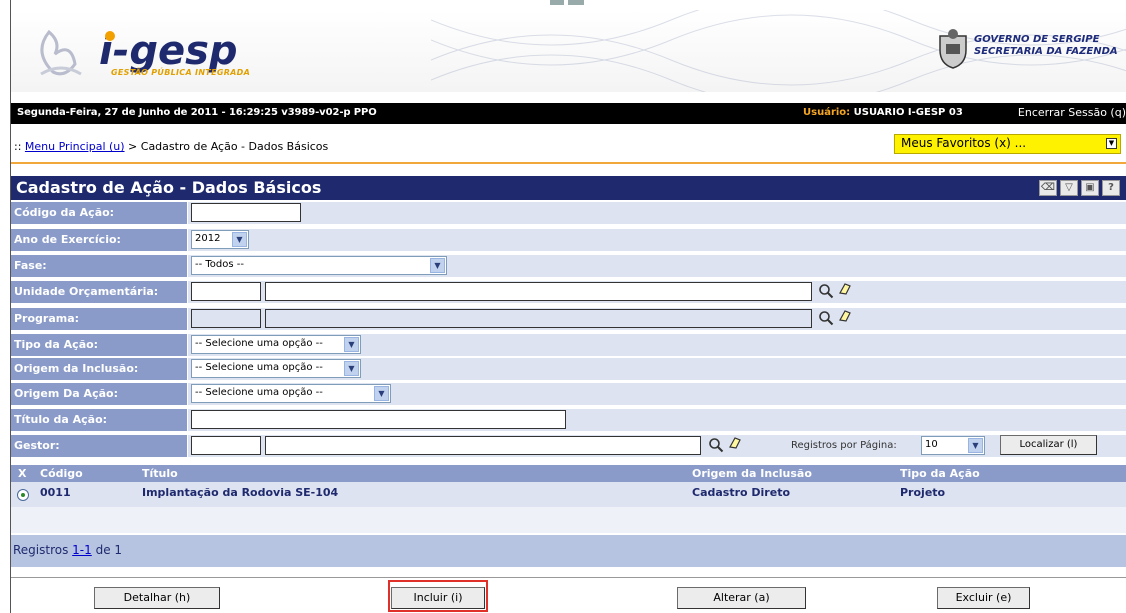 The image size is (1126, 613). I want to click on value-cell-ano: 2012 ▼, so click(657, 240).